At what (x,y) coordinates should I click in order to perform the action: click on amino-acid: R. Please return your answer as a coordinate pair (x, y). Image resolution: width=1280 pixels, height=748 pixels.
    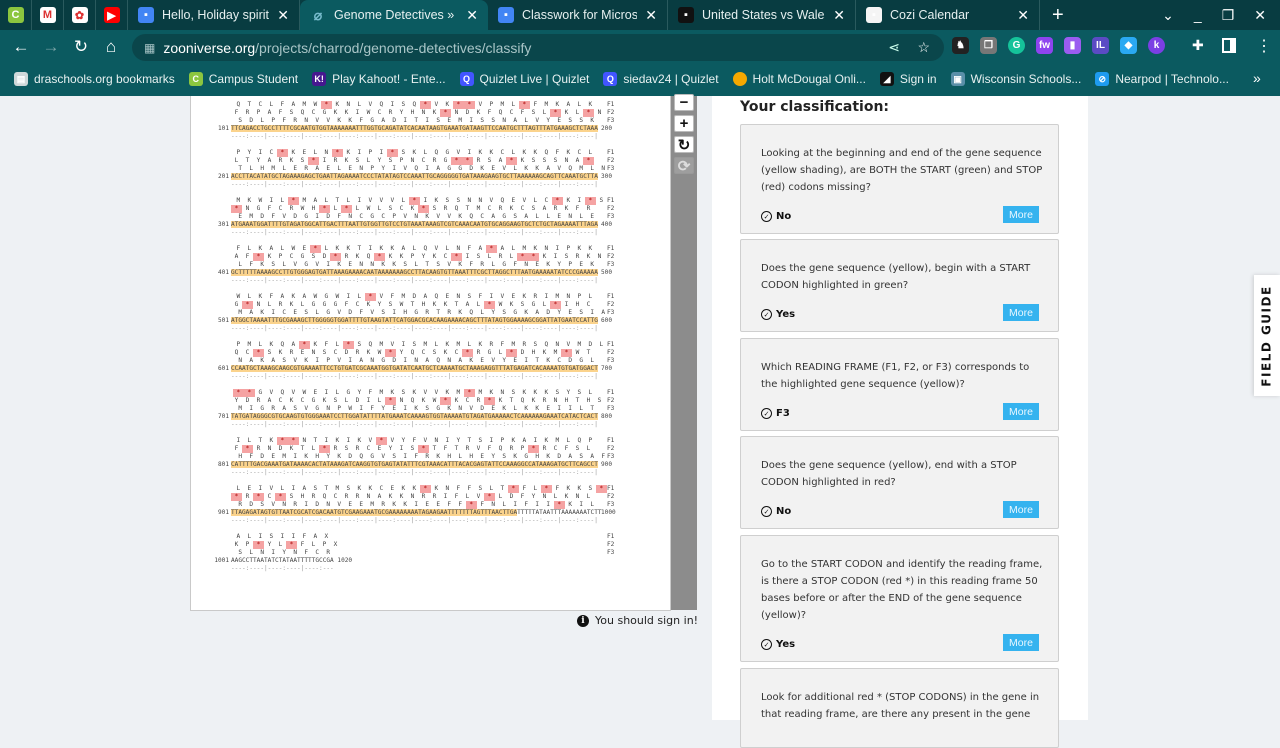
    Looking at the image, I should click on (449, 312).